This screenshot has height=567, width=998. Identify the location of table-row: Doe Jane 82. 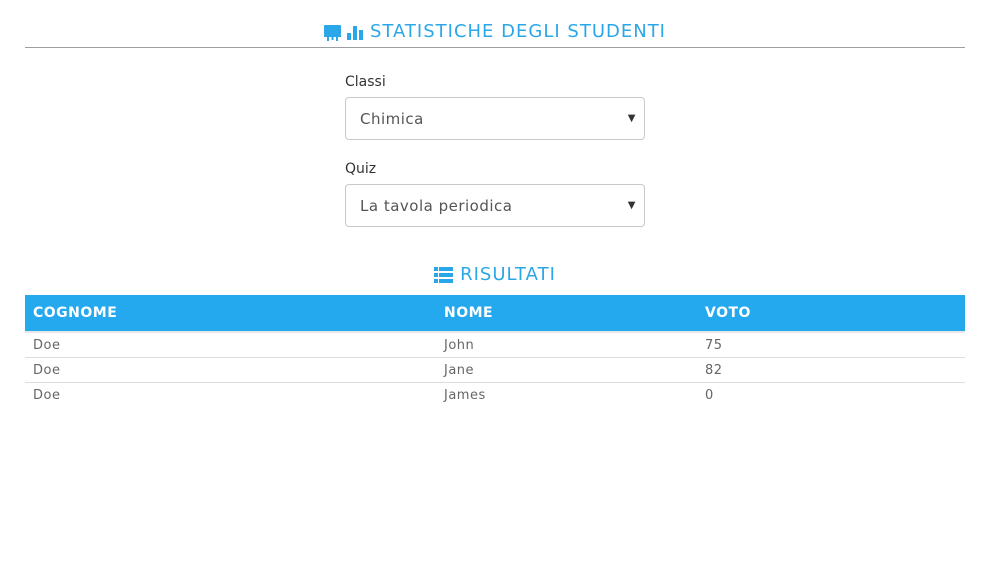
(495, 370).